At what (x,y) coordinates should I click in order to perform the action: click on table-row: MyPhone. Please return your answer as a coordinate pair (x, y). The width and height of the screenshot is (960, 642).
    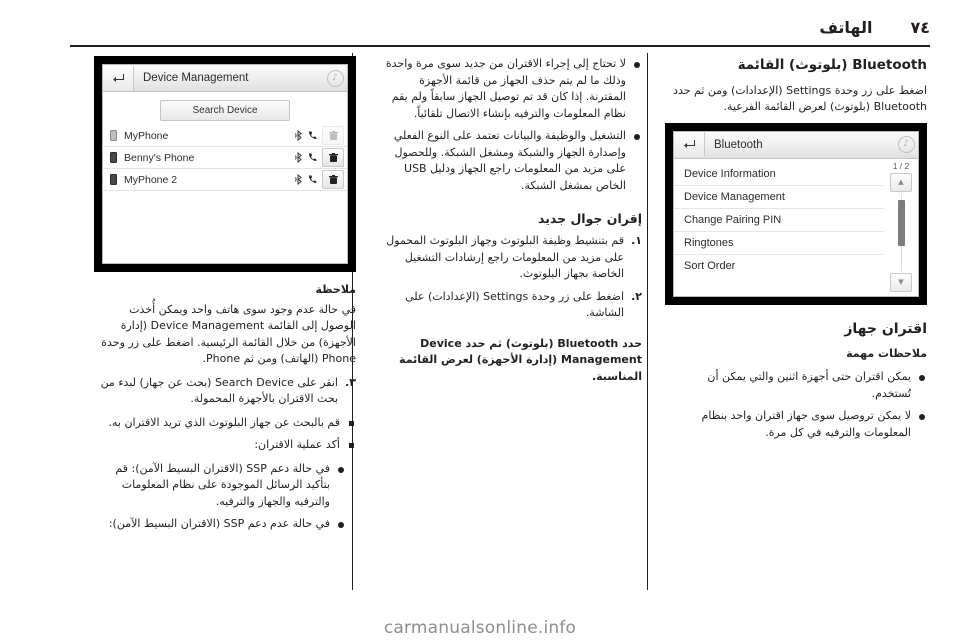
    Looking at the image, I should click on (225, 136).